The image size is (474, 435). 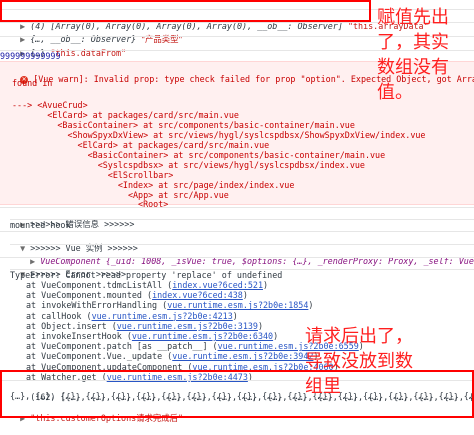 What do you see at coordinates (187, 326) in the screenshot?
I see `stack-frame-link: vue.runtime.esm.js?2b0e:3139` at bounding box center [187, 326].